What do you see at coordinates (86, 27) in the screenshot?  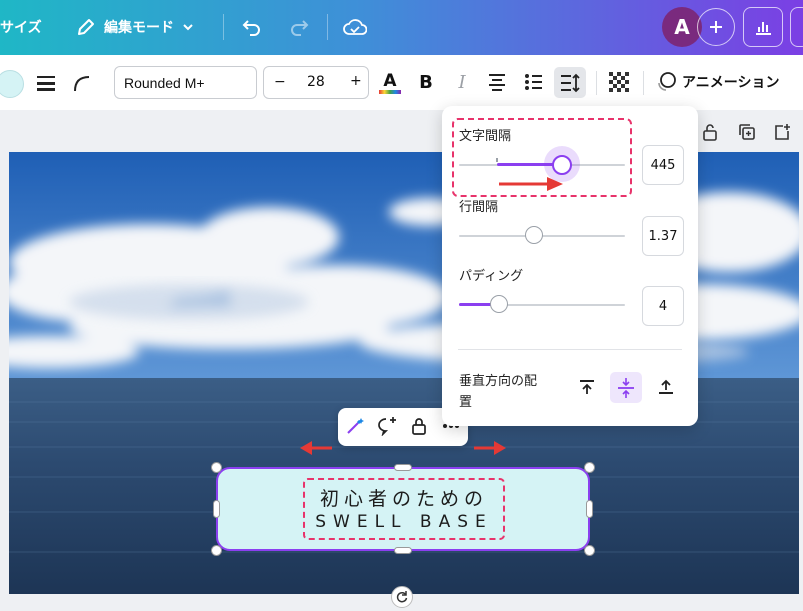 I see `pencil-icon` at bounding box center [86, 27].